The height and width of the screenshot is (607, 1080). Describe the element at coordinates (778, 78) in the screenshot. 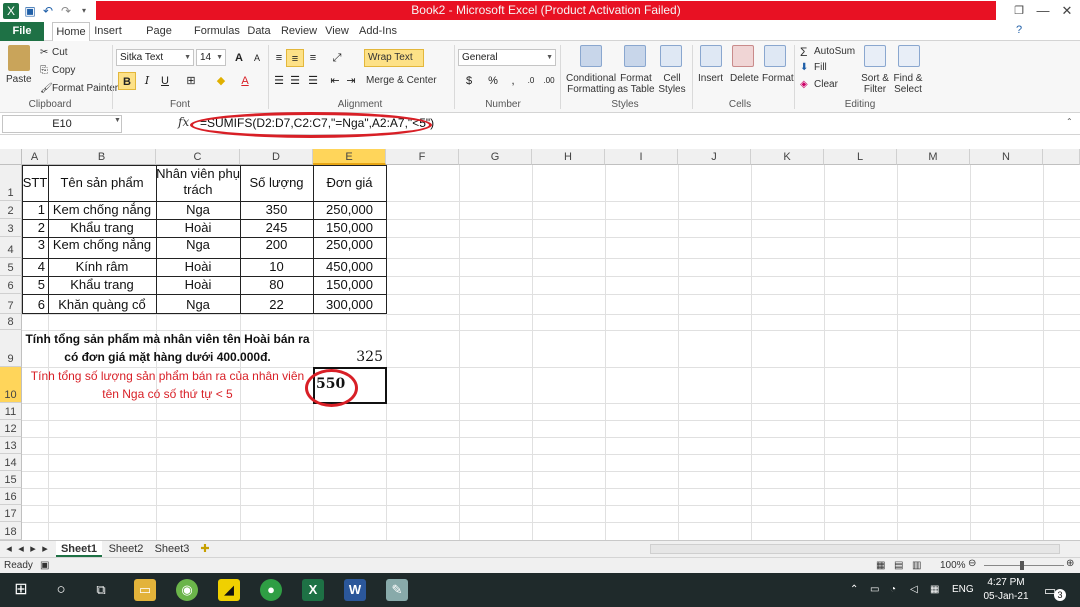

I see `format-cells-button: Format` at that location.